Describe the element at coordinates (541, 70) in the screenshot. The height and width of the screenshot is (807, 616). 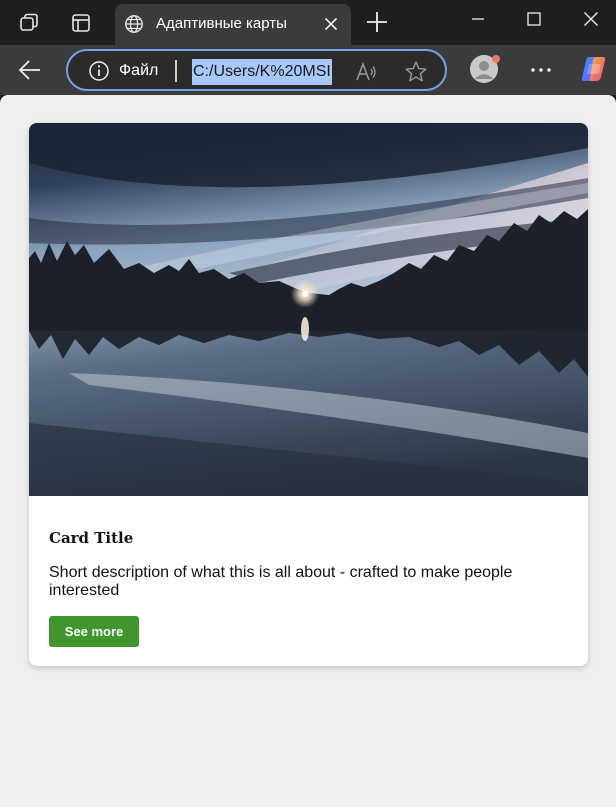
I see `more-options-icon` at that location.